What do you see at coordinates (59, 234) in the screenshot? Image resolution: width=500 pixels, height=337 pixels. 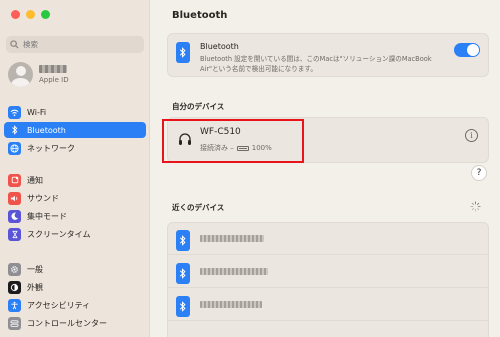 I see `sidebar-item-label: スクリーンタイム` at bounding box center [59, 234].